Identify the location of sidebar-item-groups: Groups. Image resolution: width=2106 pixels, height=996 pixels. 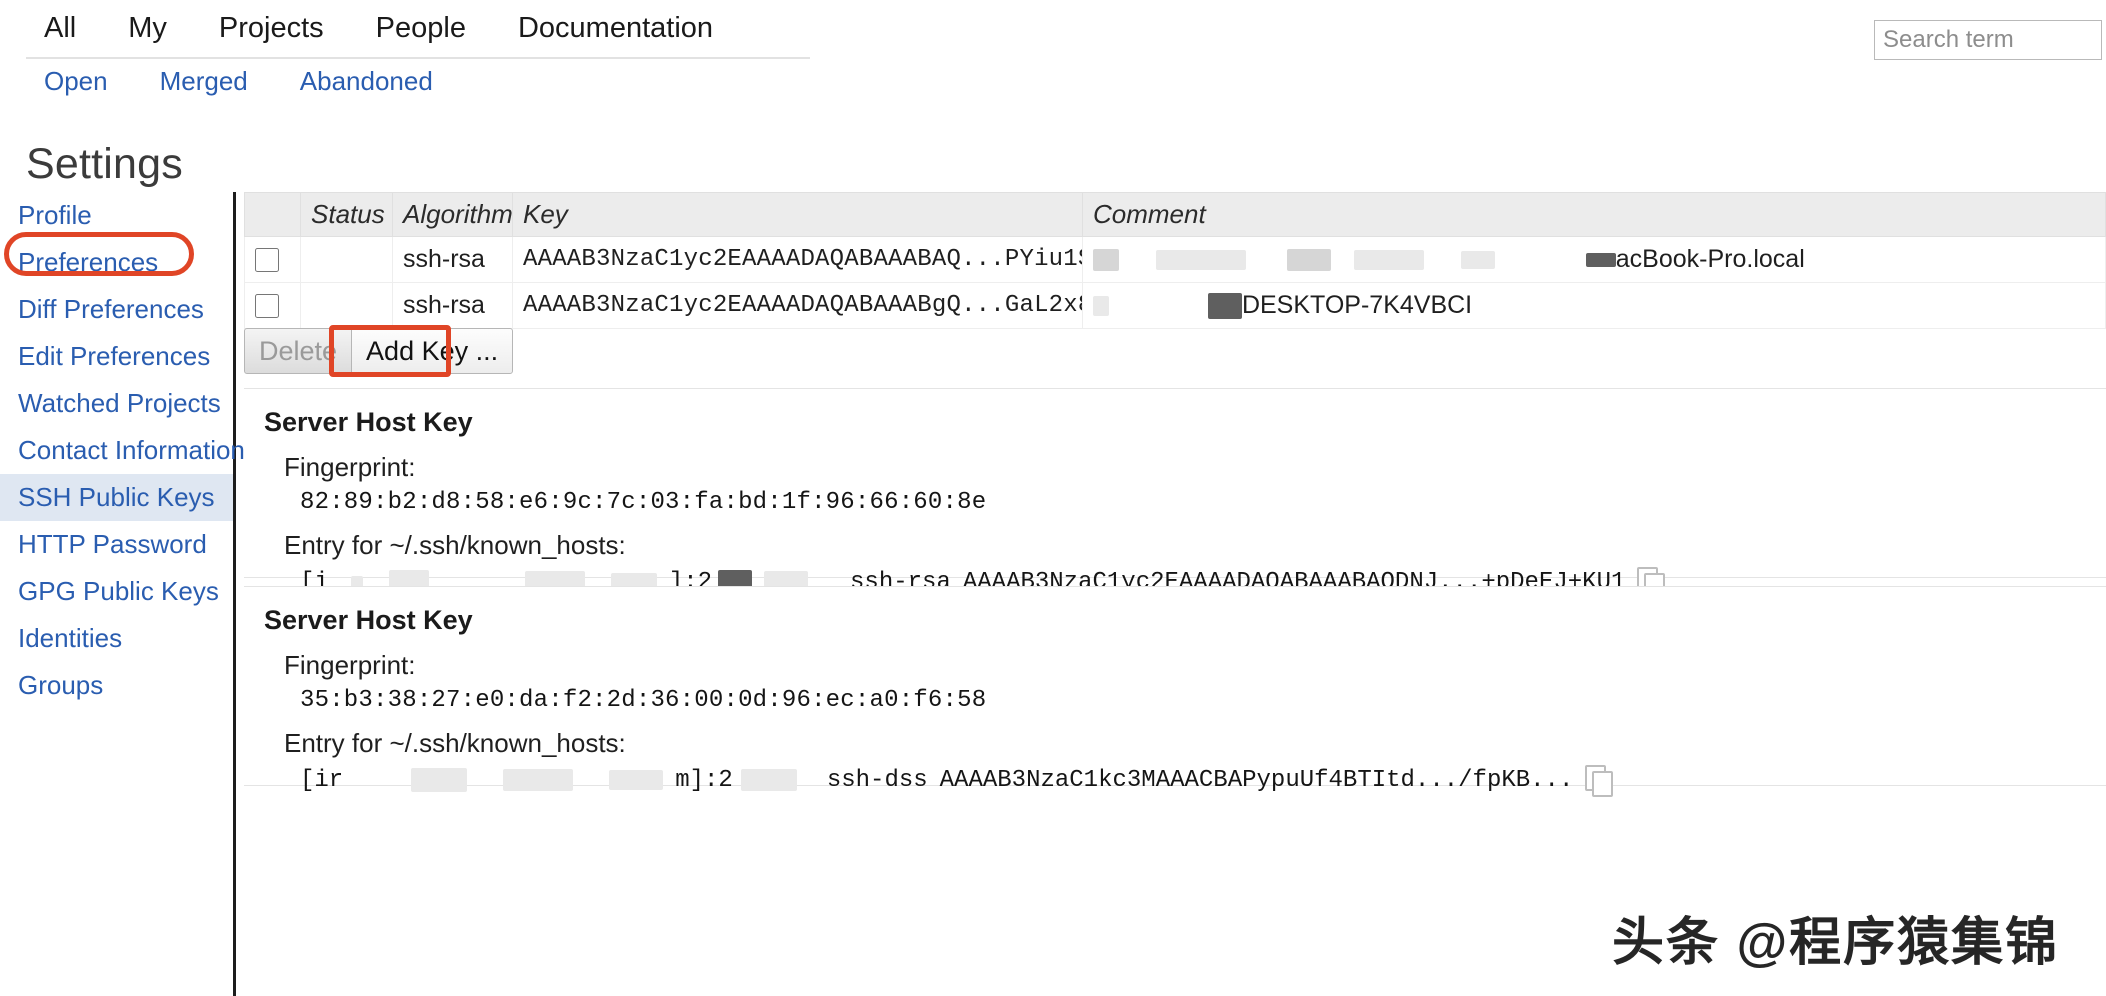
(116, 685).